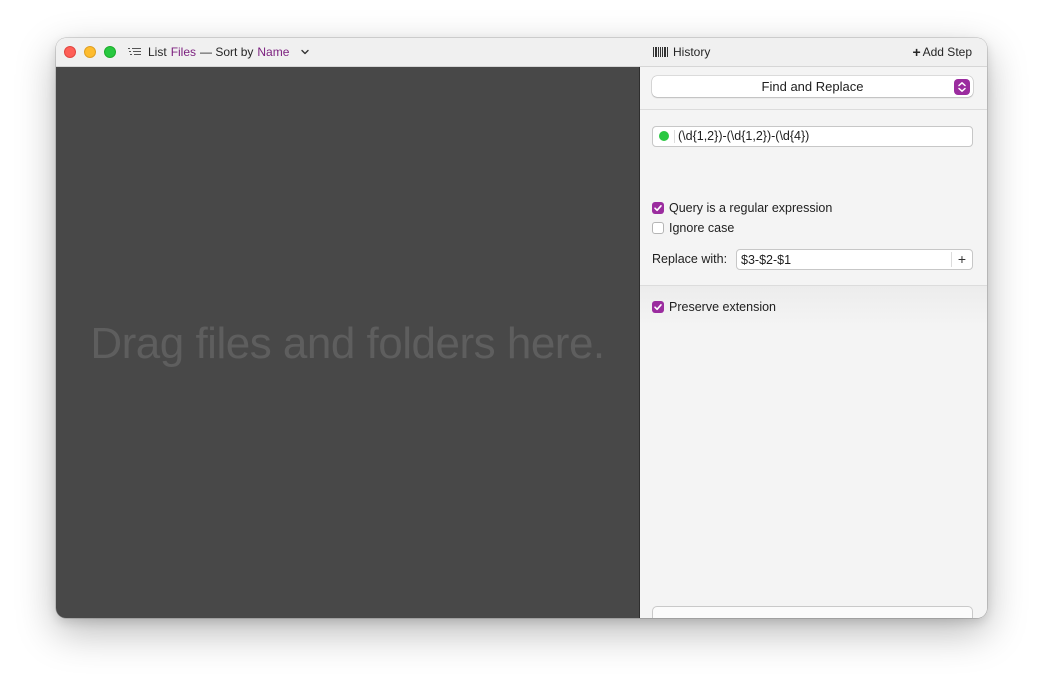 This screenshot has height=692, width=1043. Describe the element at coordinates (305, 52) in the screenshot. I see `chevron-down-icon` at that location.